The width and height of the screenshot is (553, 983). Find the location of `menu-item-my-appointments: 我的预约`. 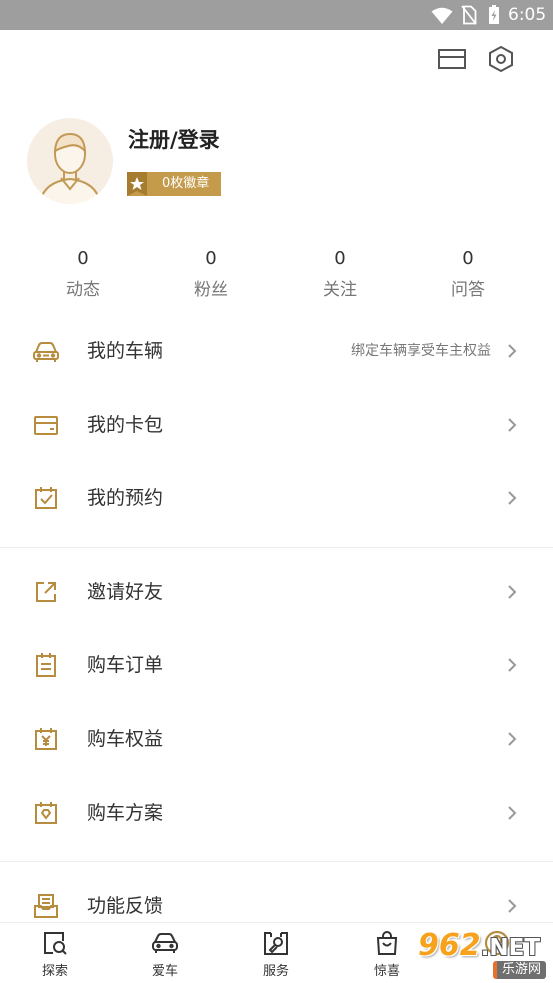

menu-item-my-appointments: 我的预约 is located at coordinates (276, 498).